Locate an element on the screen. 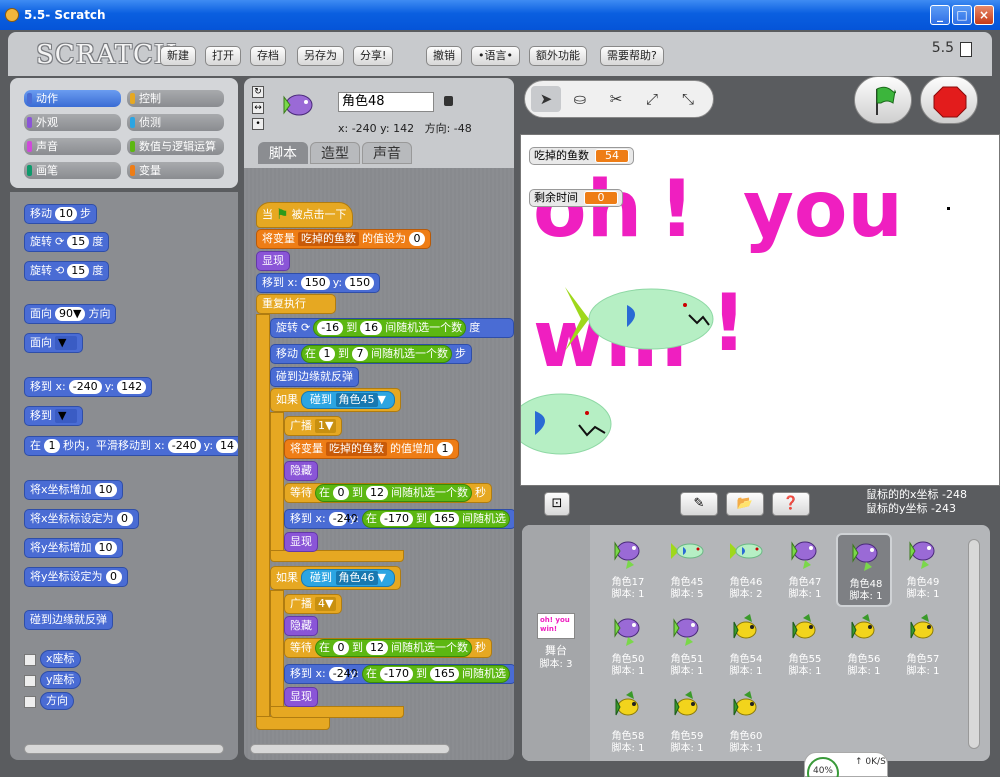 This screenshot has width=1000, height=777. block-change-variable: 将变量 吃掉的鱼数 的值增加 1 is located at coordinates (371, 449).